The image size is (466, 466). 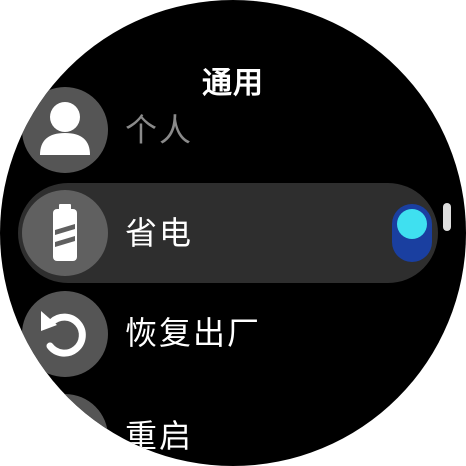 I want to click on battery-icon, so click(x=65, y=233).